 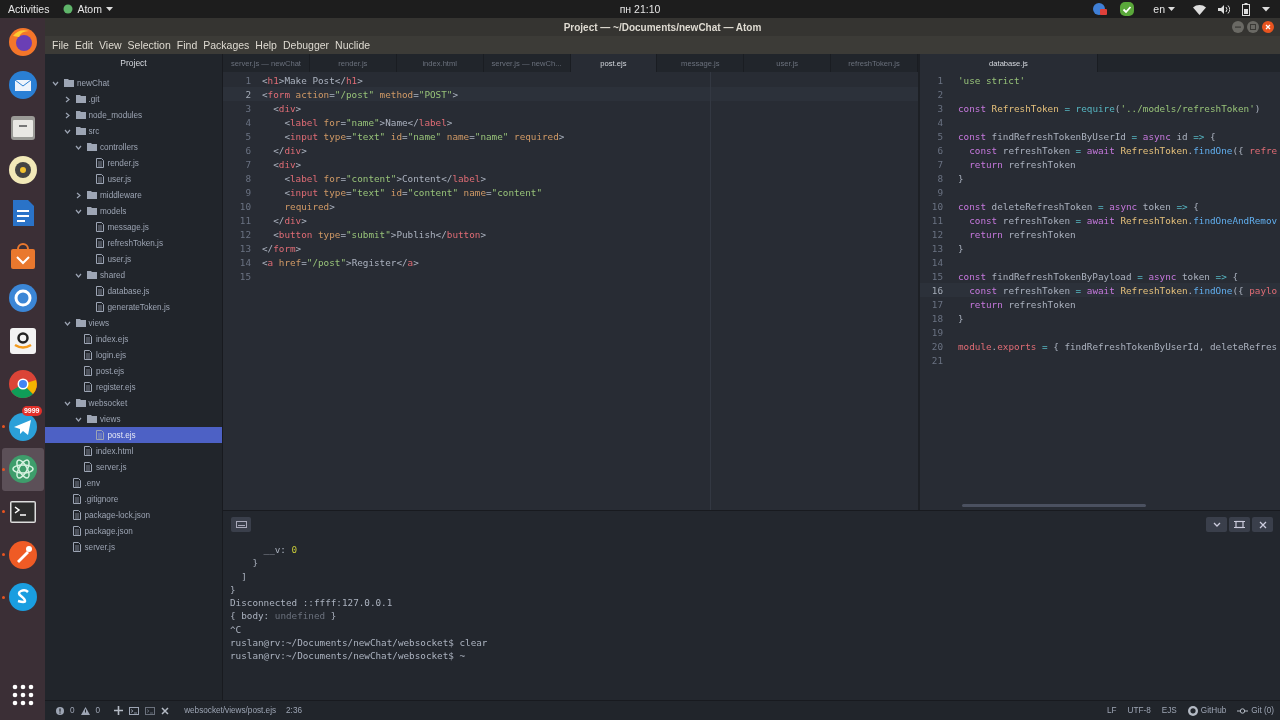 What do you see at coordinates (133, 243) in the screenshot?
I see `tree-item: refreshToken.js` at bounding box center [133, 243].